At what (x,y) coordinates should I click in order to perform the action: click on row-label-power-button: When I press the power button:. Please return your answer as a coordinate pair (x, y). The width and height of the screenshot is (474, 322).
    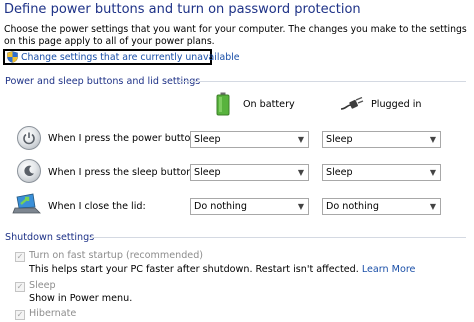
    Looking at the image, I should click on (124, 138).